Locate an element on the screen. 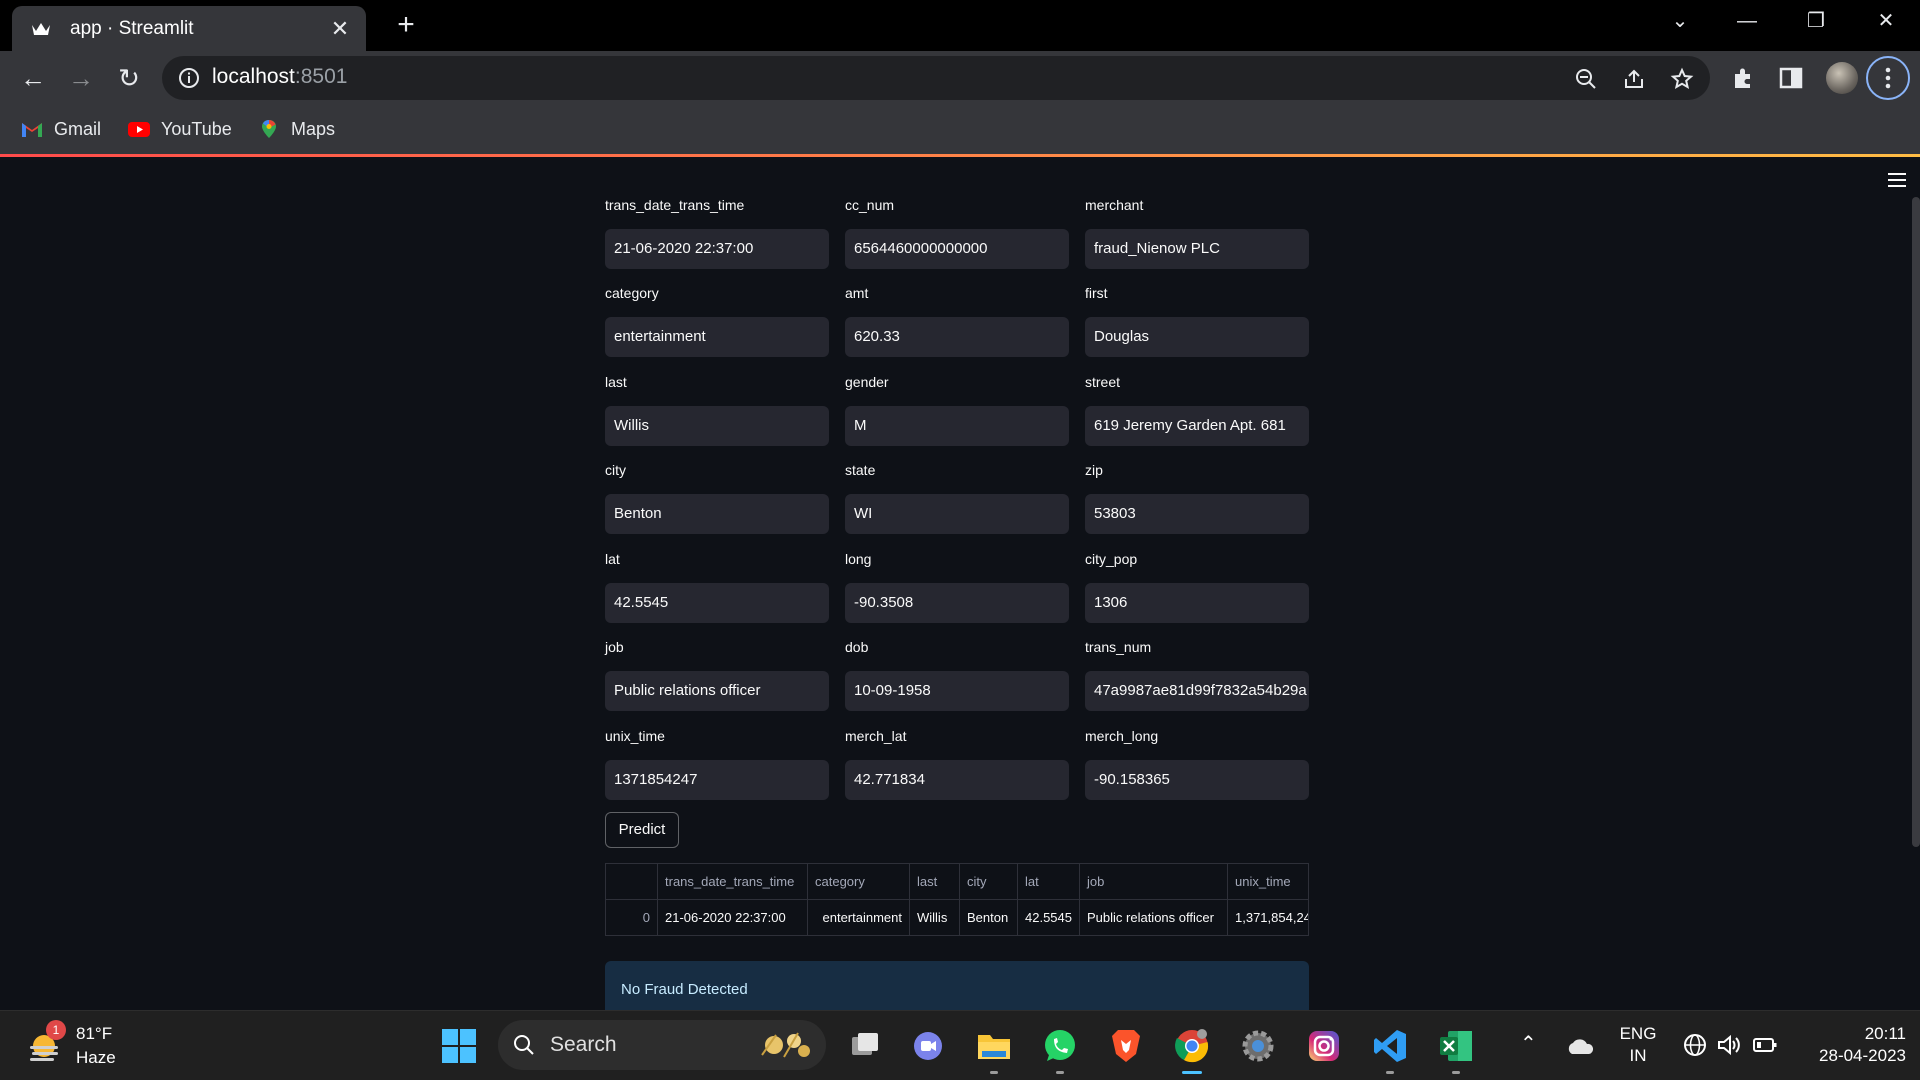  text-input: 42.5545 is located at coordinates (717, 603).